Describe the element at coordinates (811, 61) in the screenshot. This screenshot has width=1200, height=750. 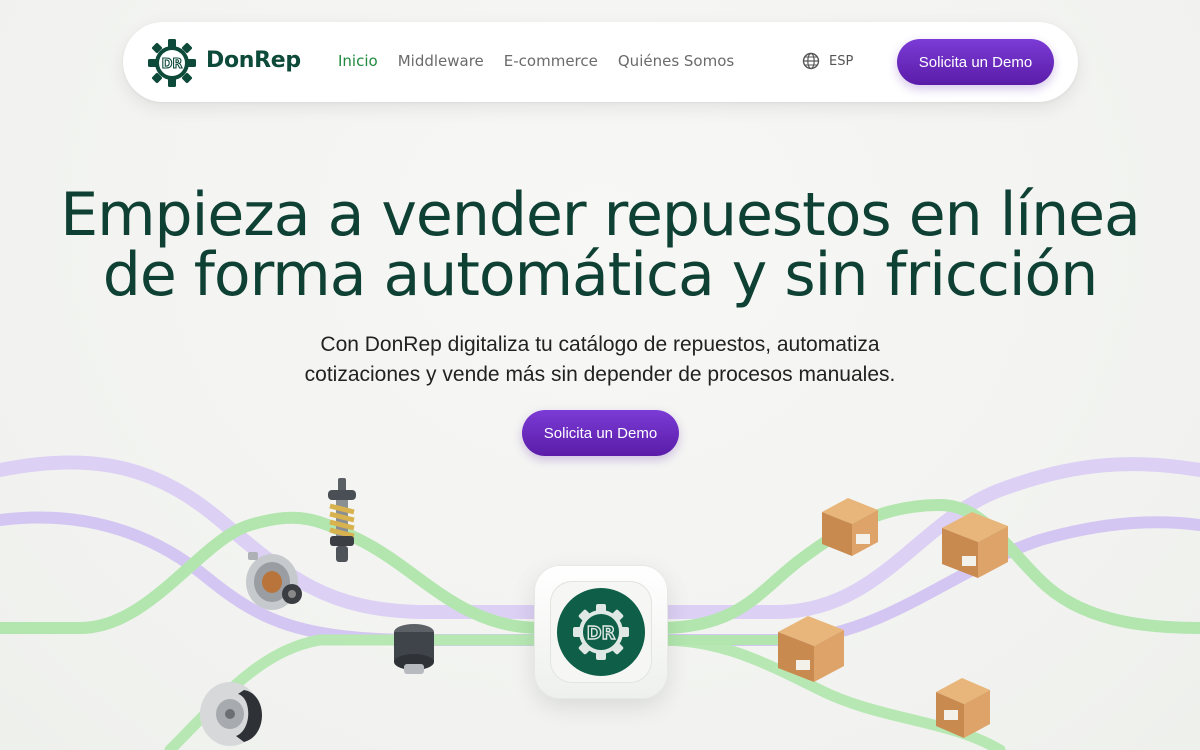
I see `globe-icon` at that location.